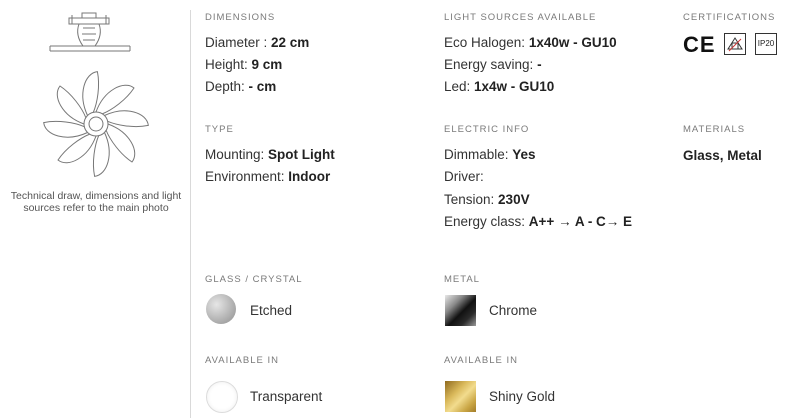 This screenshot has width=787, height=418. Describe the element at coordinates (522, 396) in the screenshot. I see `shiny-gold-label: Shiny Gold` at that location.